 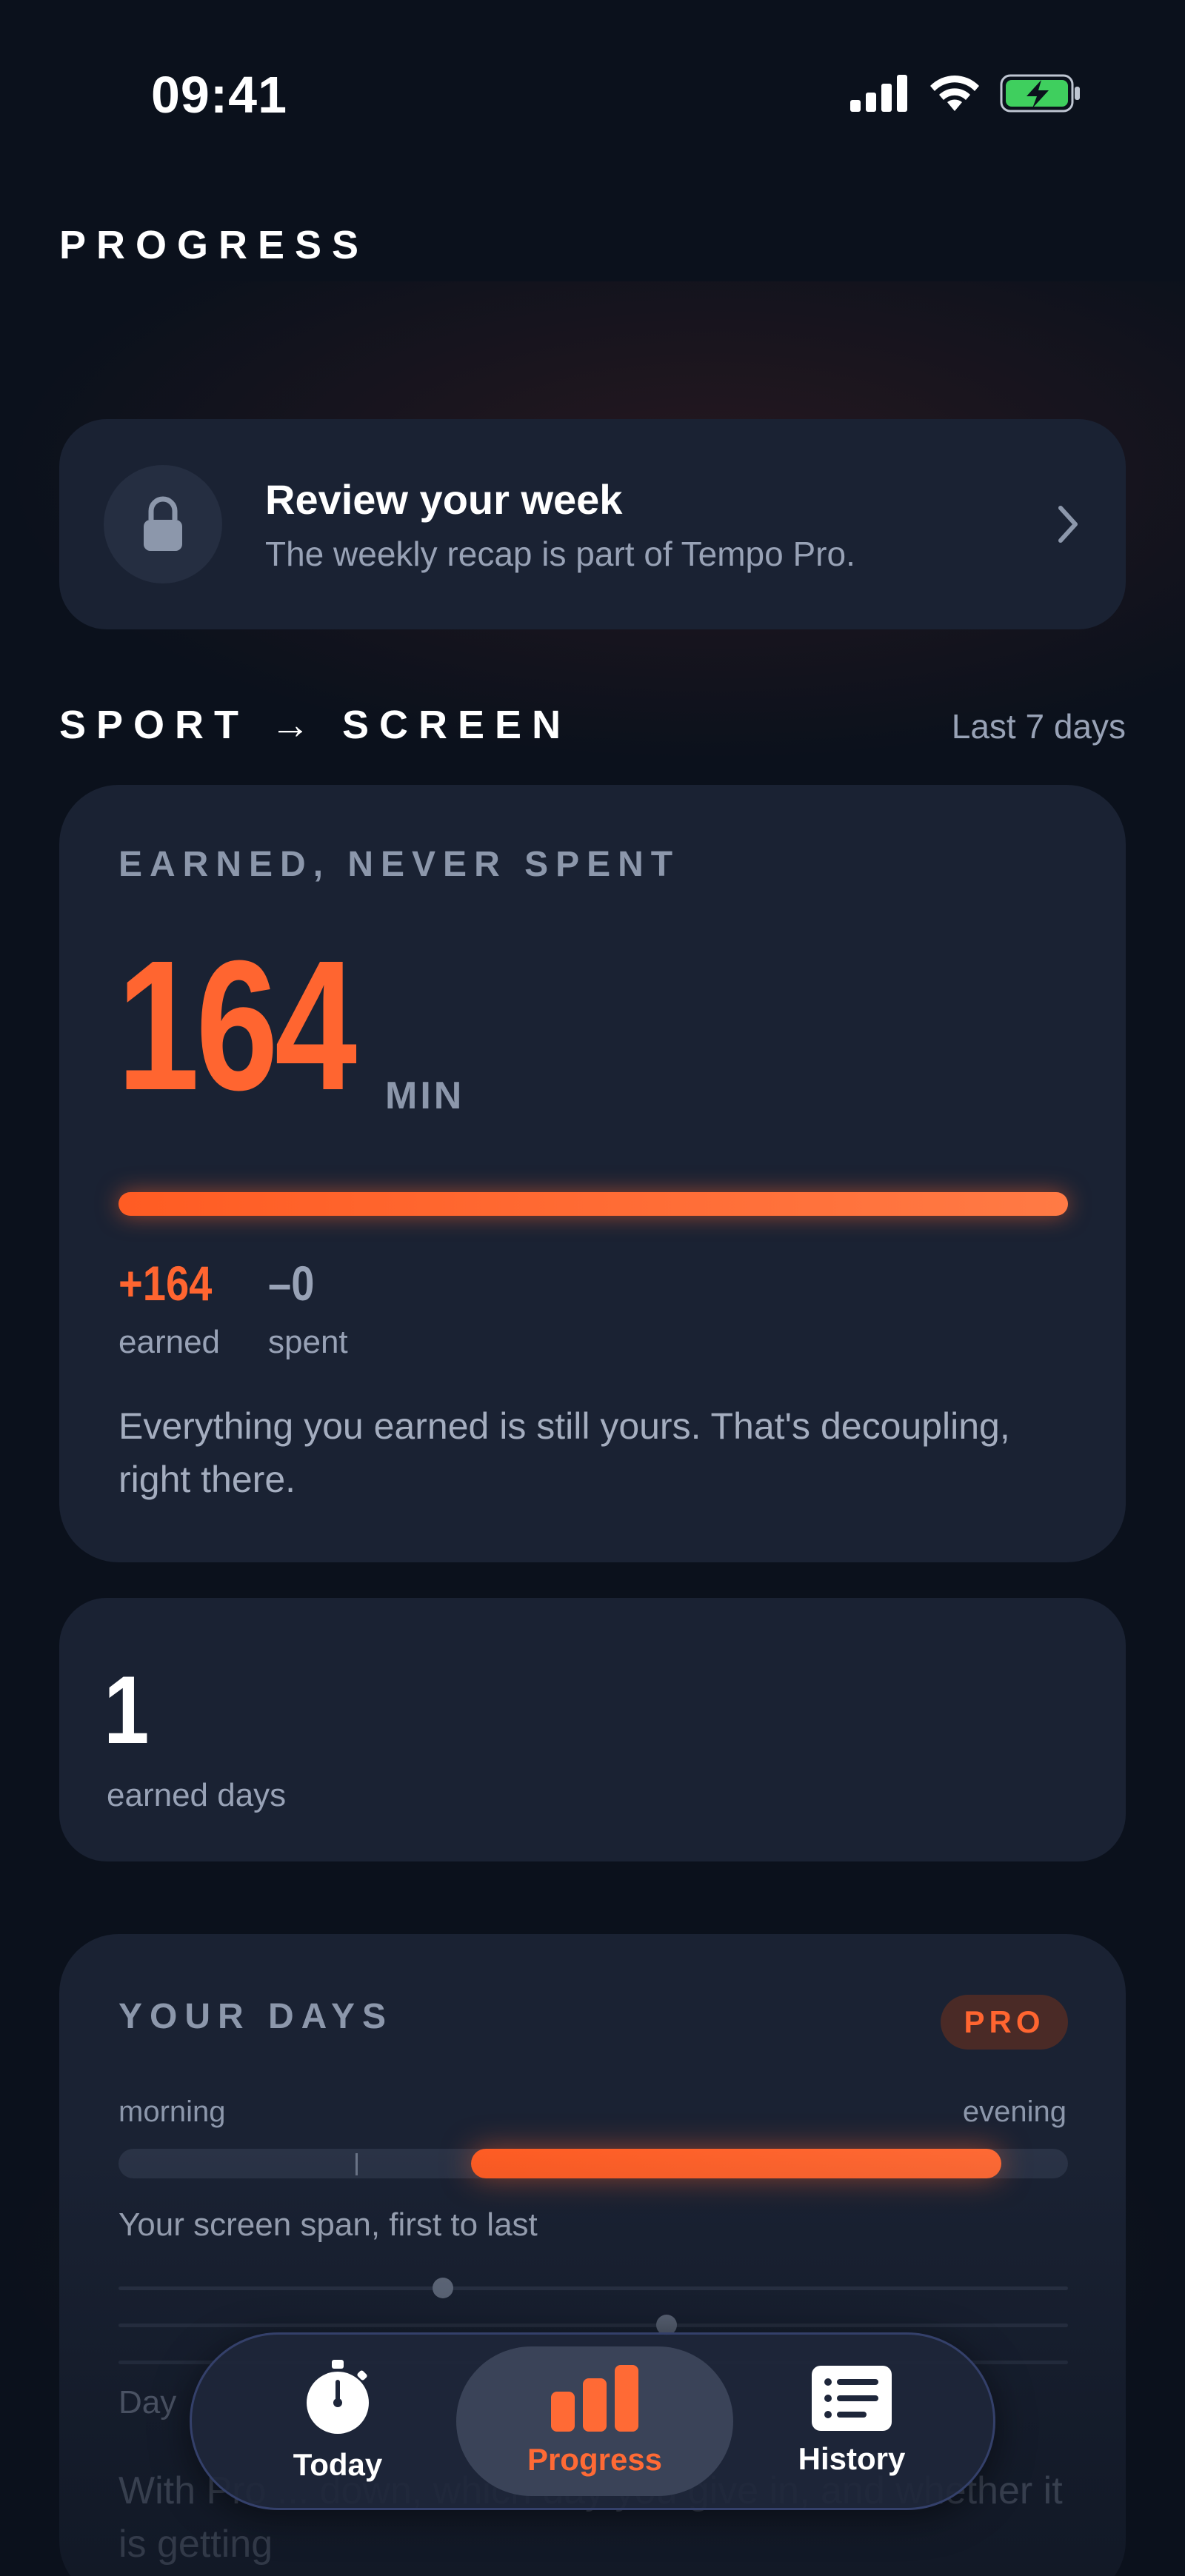 What do you see at coordinates (237, 1025) in the screenshot?
I see `earned-total: 164` at bounding box center [237, 1025].